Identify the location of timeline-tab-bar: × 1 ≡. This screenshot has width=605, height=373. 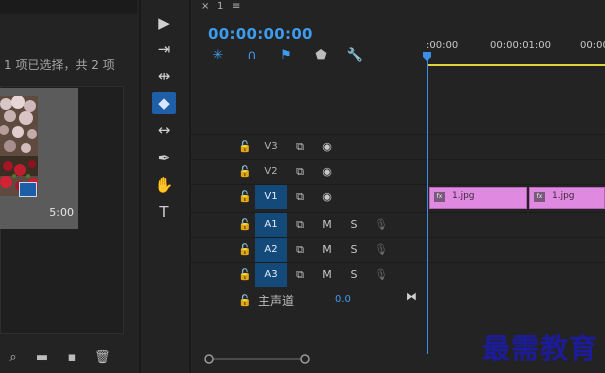
(398, 8).